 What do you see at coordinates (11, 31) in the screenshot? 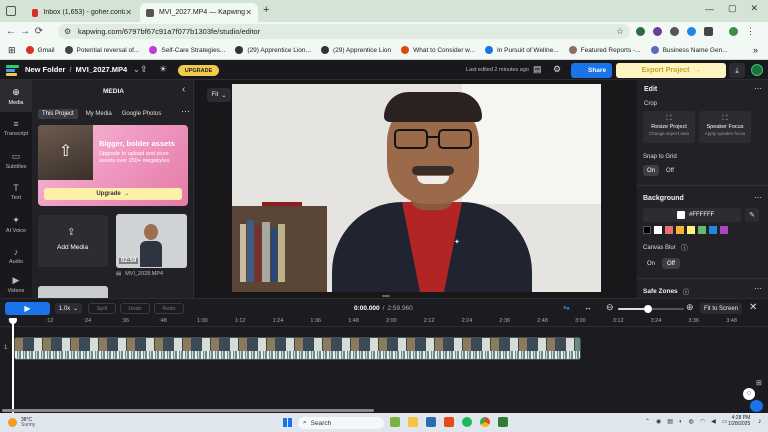
I see `back-icon: ←` at bounding box center [11, 31].